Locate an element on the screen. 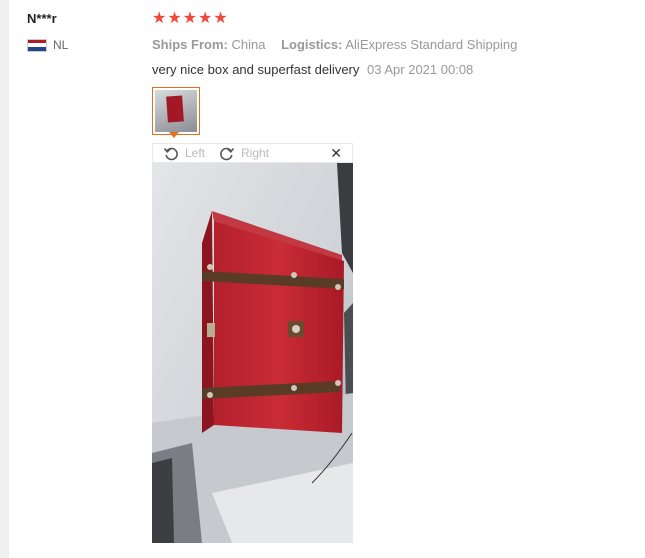 The width and height of the screenshot is (645, 558). review-photo-thumbnail is located at coordinates (176, 111).